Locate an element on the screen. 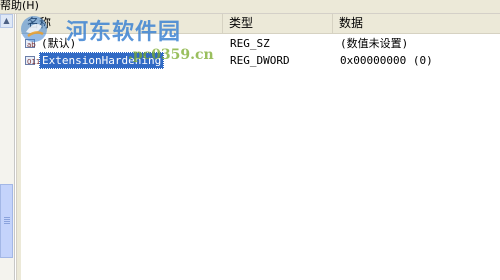 Image resolution: width=500 pixels, height=280 pixels. scroll-thumb is located at coordinates (6, 221).